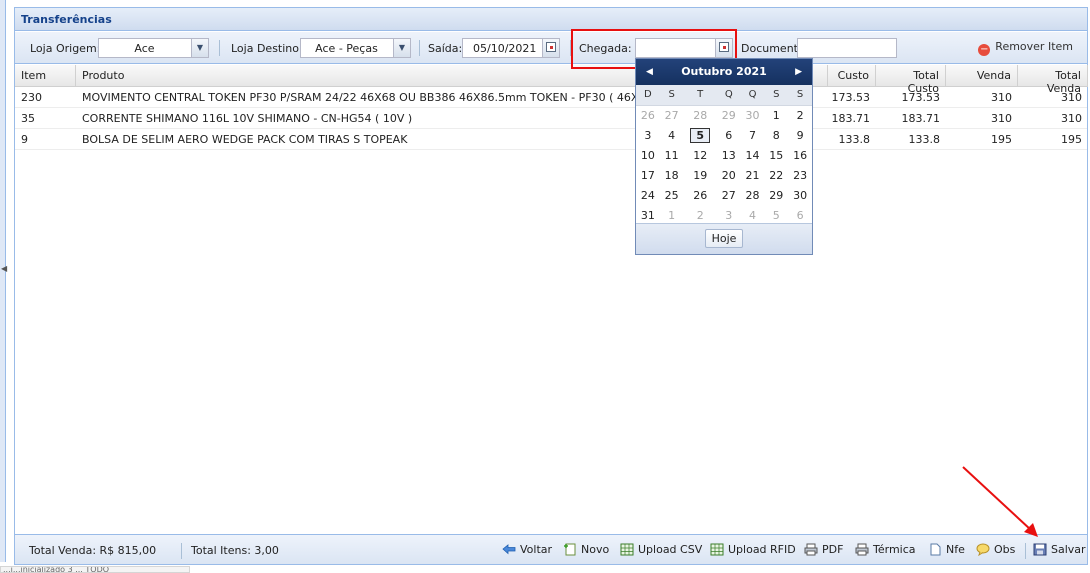 The width and height of the screenshot is (1090, 573). I want to click on loja-destino-label: Loja Destino:, so click(267, 48).